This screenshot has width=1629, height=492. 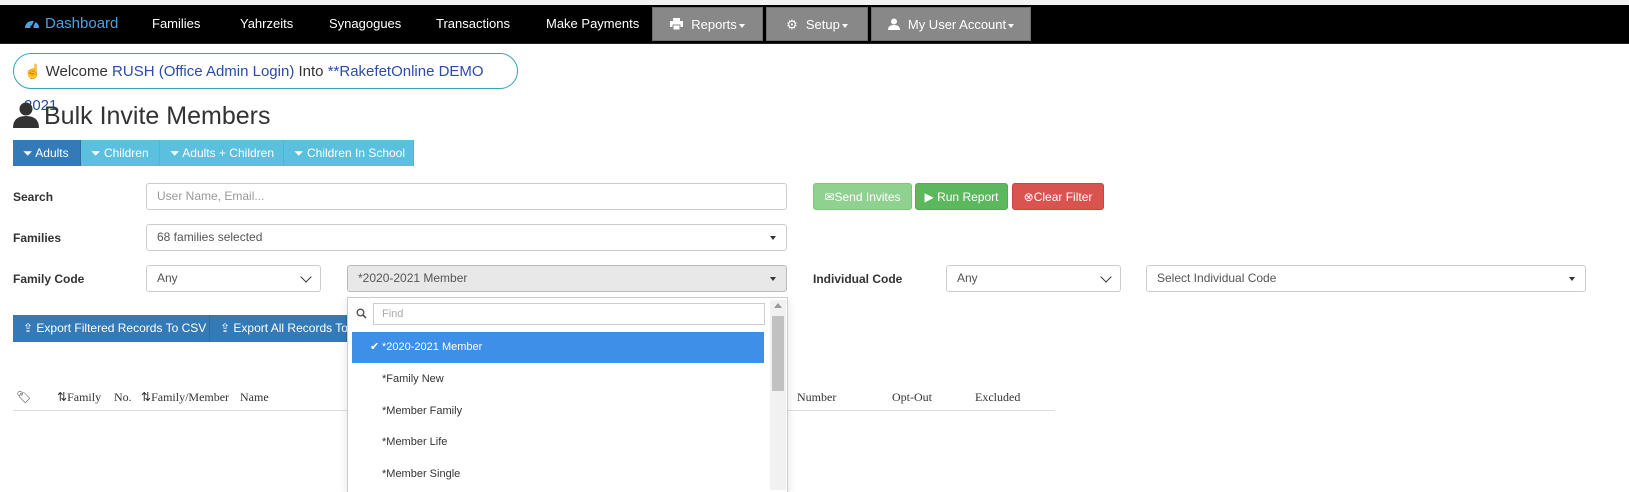 What do you see at coordinates (929, 197) in the screenshot?
I see `play-icon: ▶` at bounding box center [929, 197].